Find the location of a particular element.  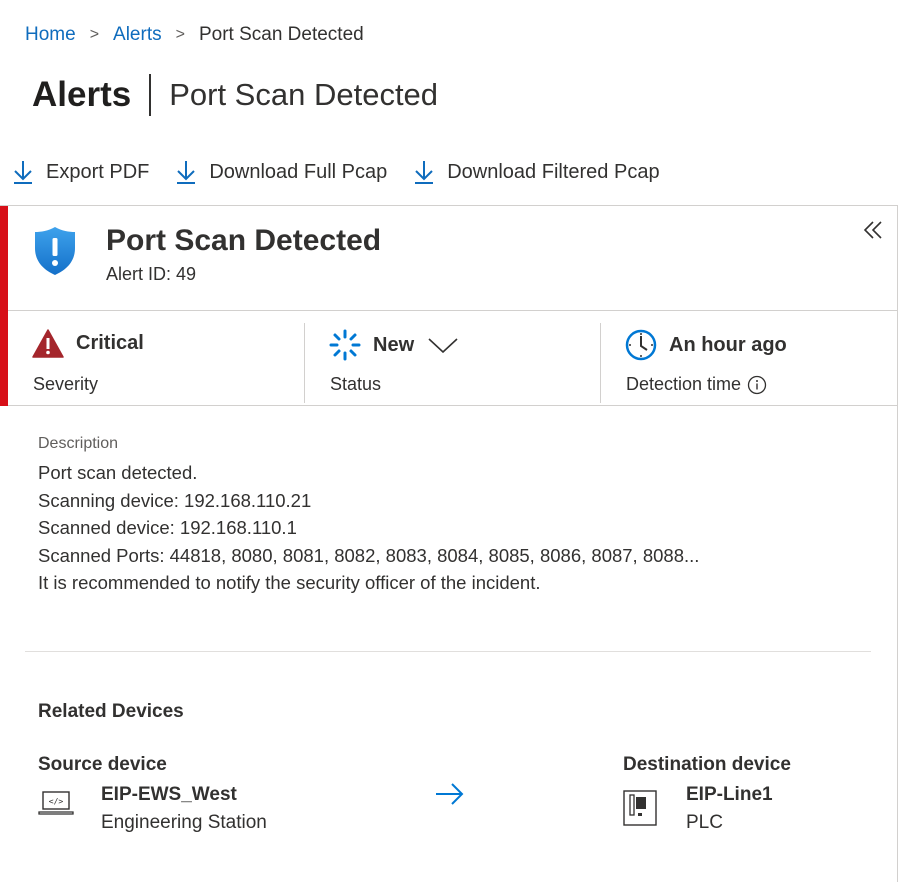

description-line: Scanned device: 192.168.110.1 is located at coordinates (167, 527).